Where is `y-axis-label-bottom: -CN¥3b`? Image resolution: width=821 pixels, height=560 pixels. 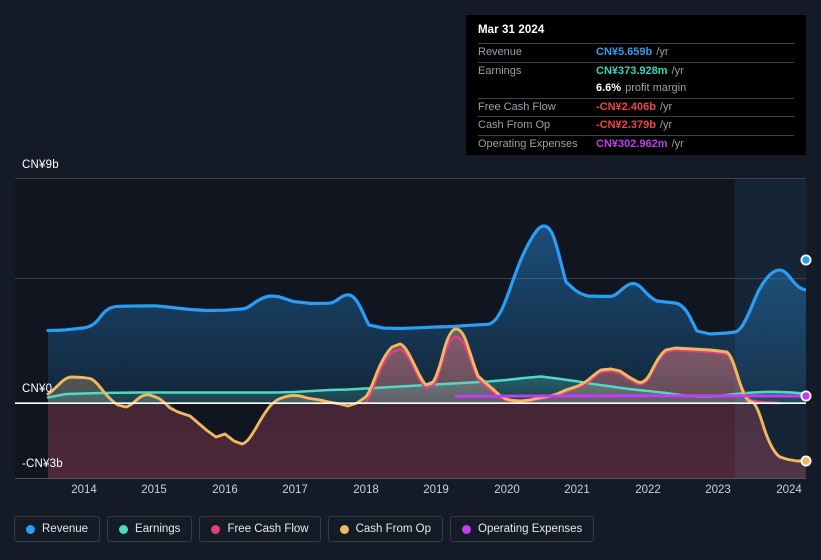
y-axis-label-bottom: -CN¥3b is located at coordinates (42, 464).